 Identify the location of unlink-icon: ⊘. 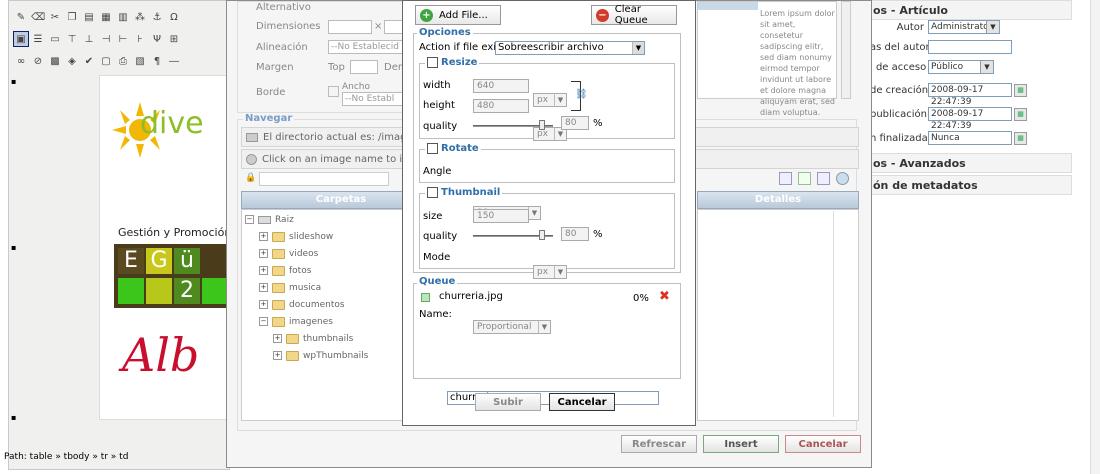
(38, 61).